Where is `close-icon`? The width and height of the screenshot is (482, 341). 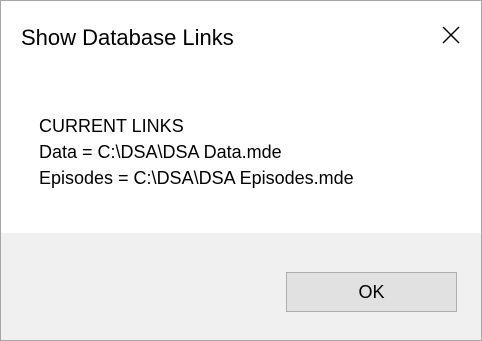
close-icon is located at coordinates (451, 35).